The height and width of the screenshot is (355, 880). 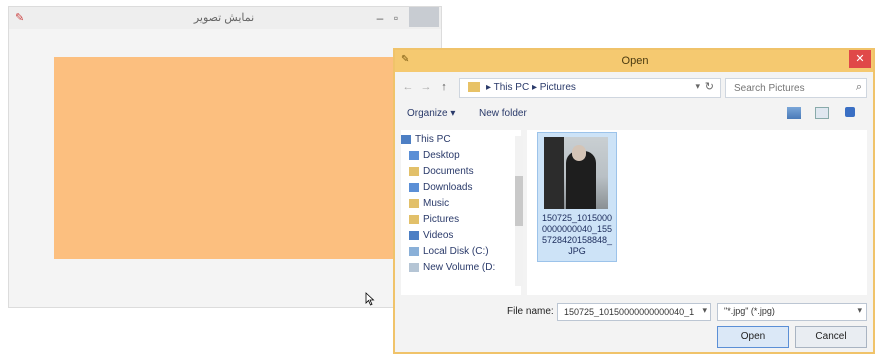 What do you see at coordinates (408, 87) in the screenshot?
I see `back-arrow-icon: ←` at bounding box center [408, 87].